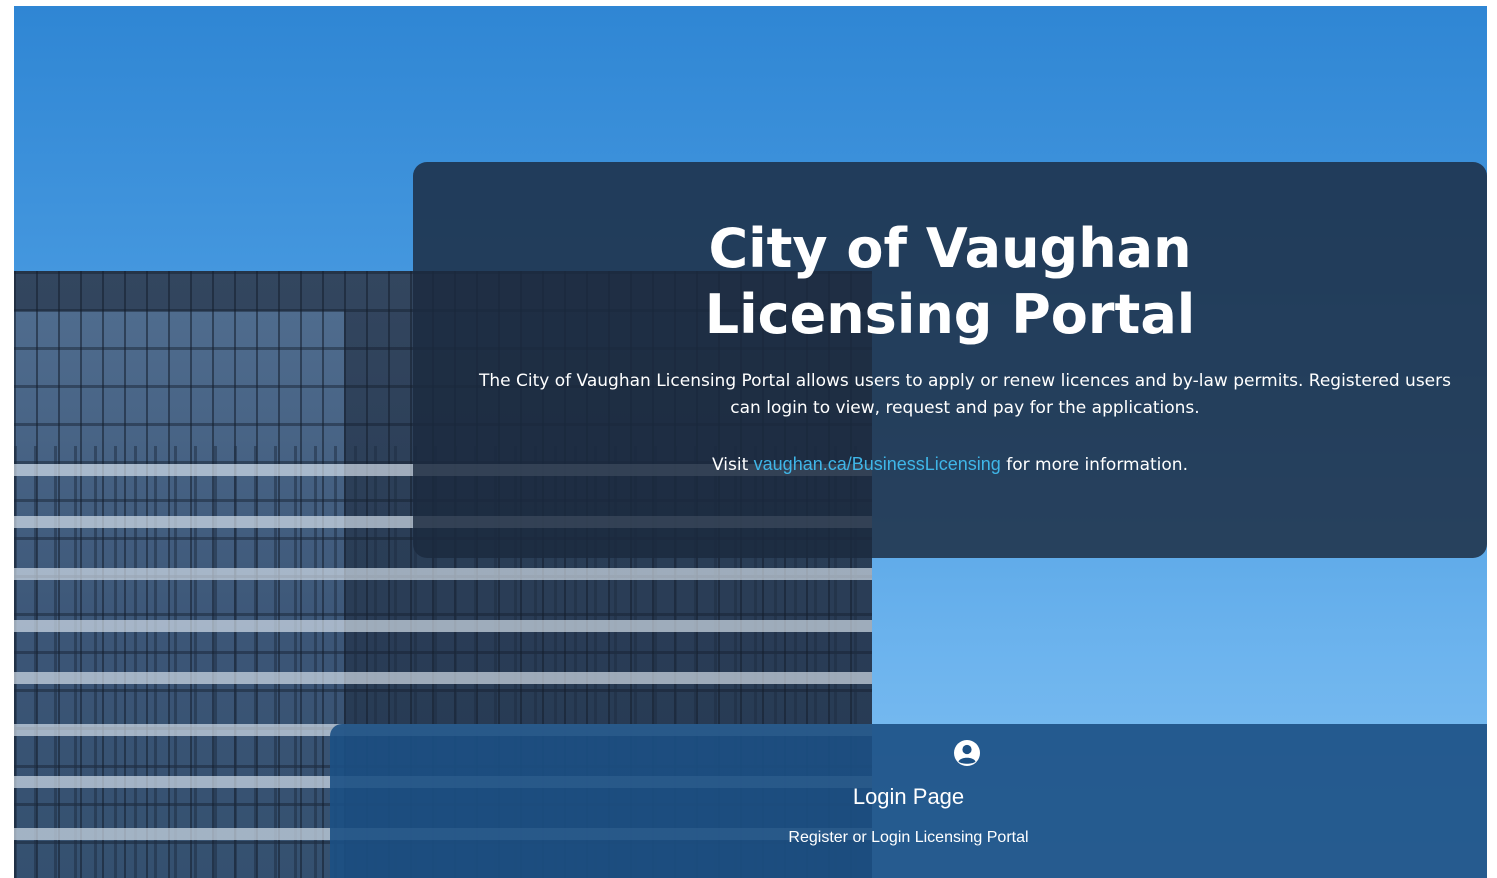  Describe the element at coordinates (967, 753) in the screenshot. I see `user-circle-icon` at that location.